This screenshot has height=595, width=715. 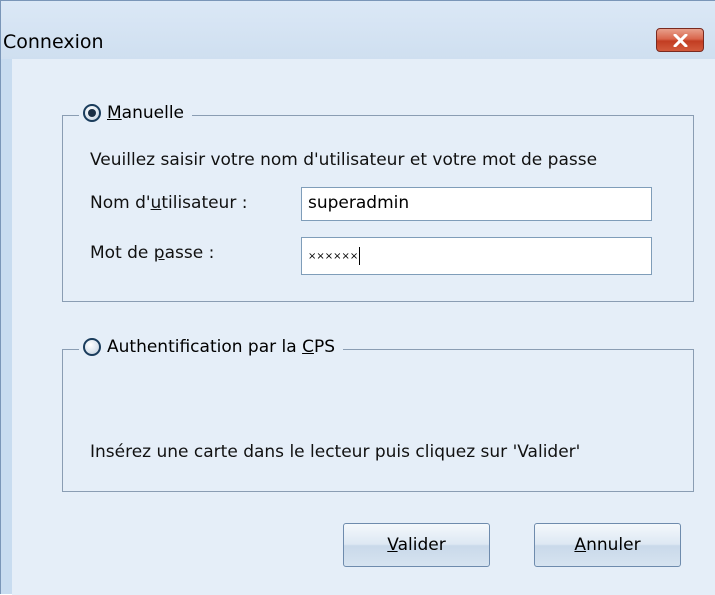 I want to click on manual-option: Manuelle, so click(x=136, y=113).